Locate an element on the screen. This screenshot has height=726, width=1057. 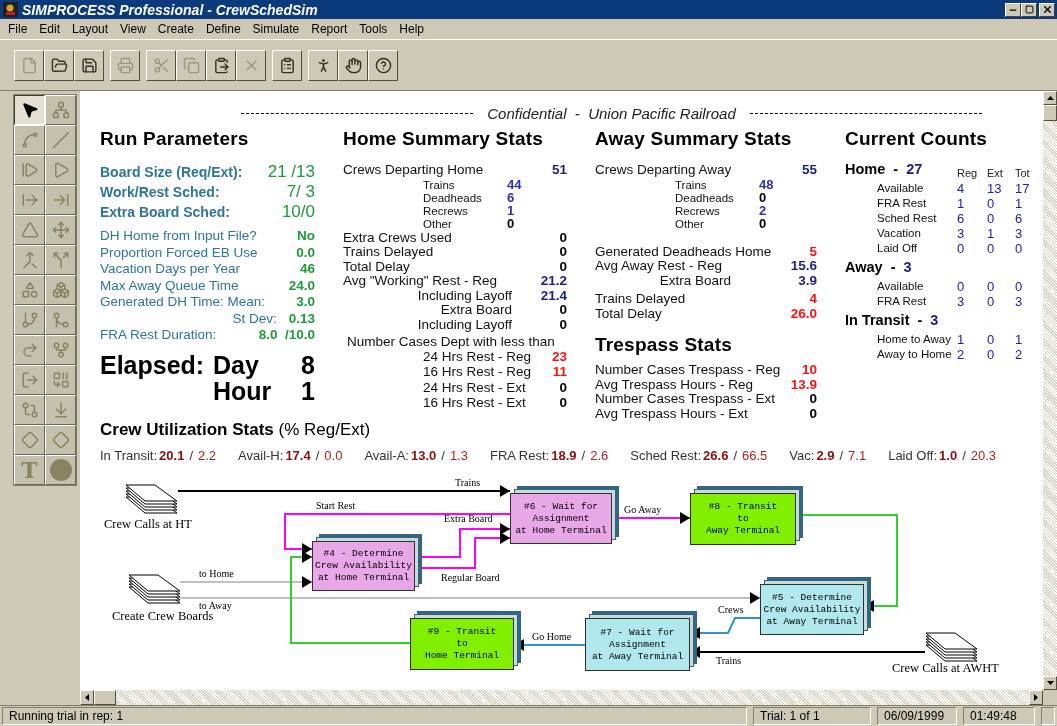
connector-label: to Away is located at coordinates (215, 606).